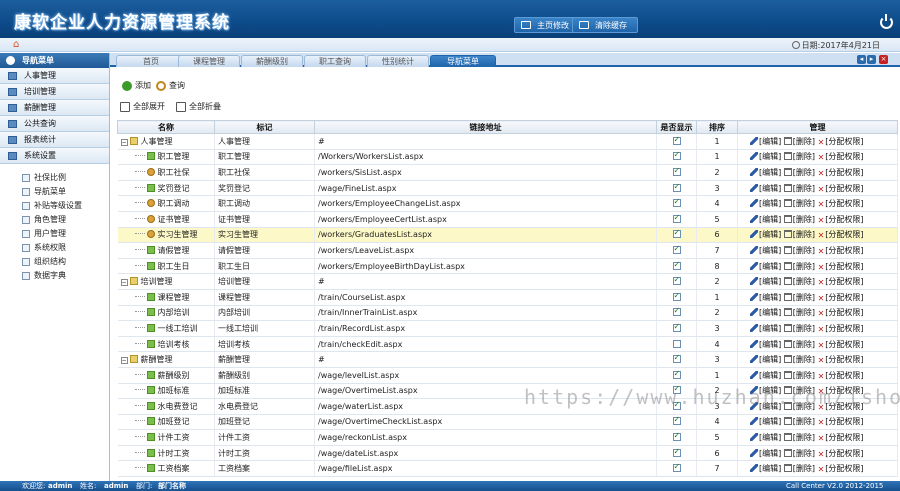 The width and height of the screenshot is (900, 491). I want to click on sidebar-item: 导航菜单, so click(54, 192).